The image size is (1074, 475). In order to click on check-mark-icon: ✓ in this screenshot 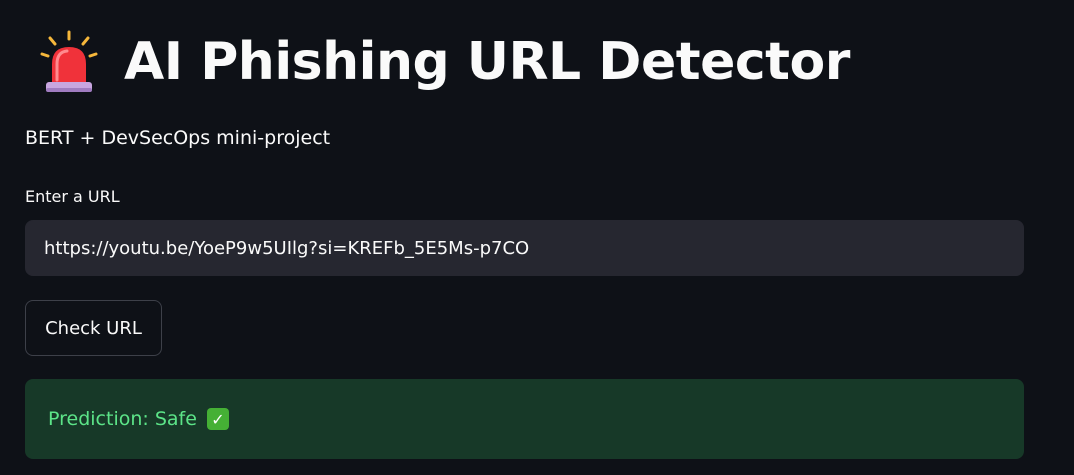, I will do `click(217, 419)`.